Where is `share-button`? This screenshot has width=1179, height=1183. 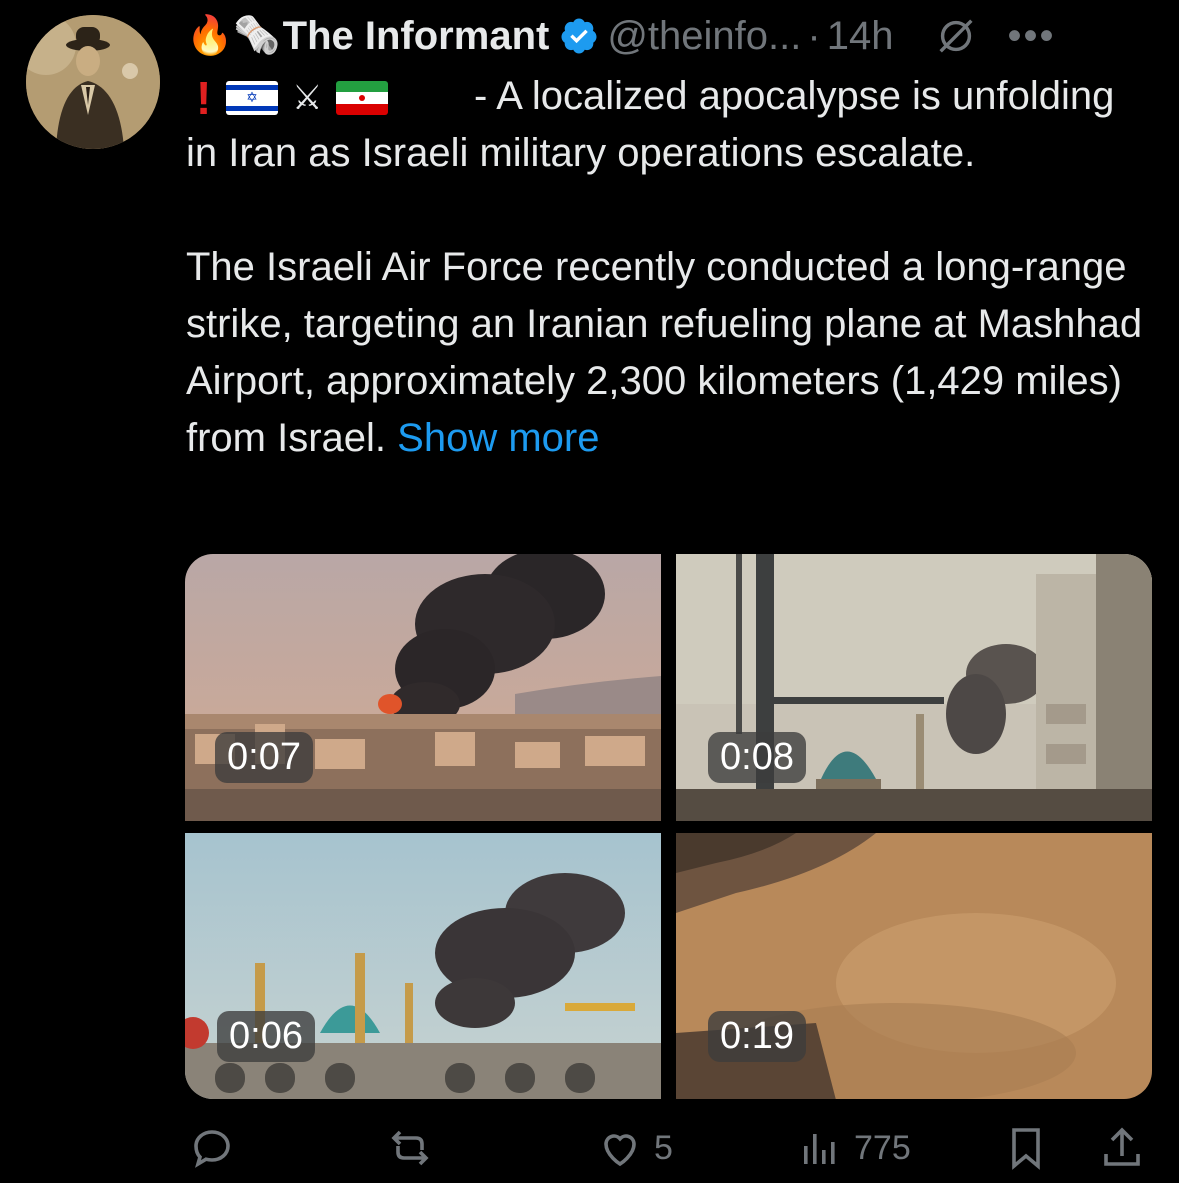
share-button is located at coordinates (1122, 1148).